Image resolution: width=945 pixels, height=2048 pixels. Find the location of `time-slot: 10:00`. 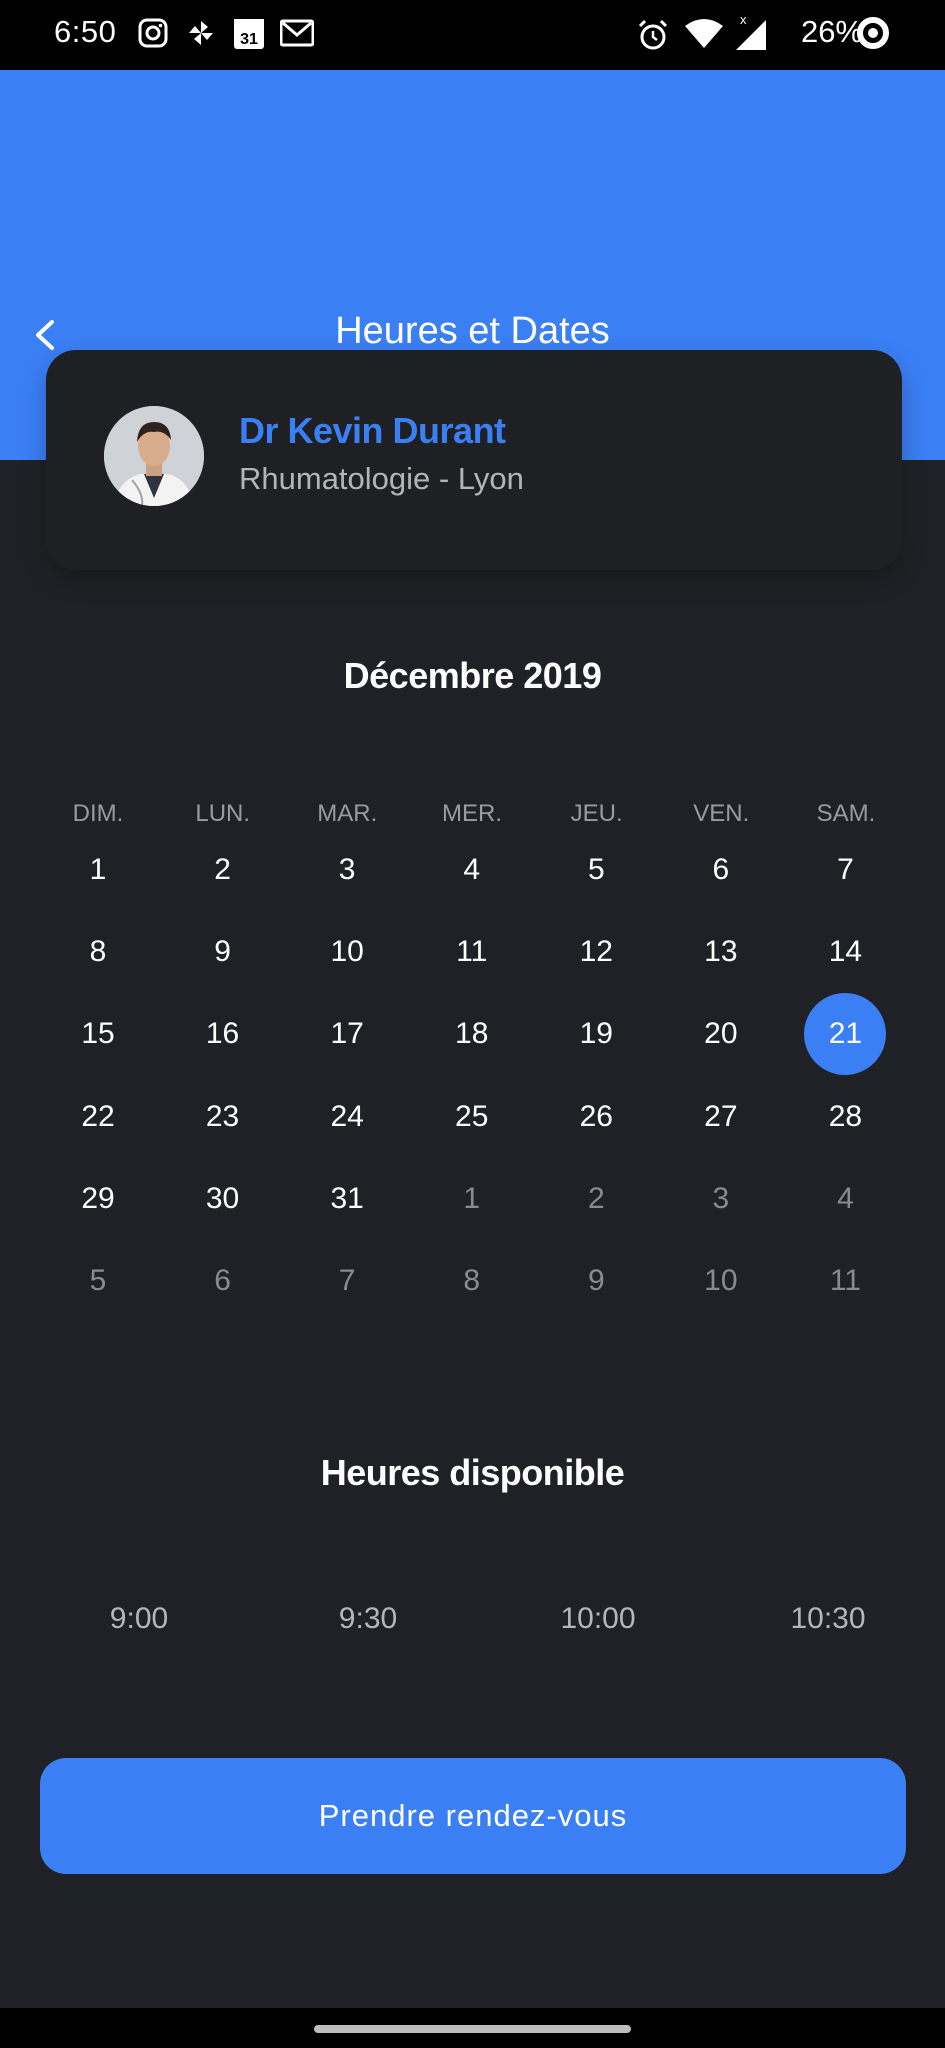

time-slot: 10:00 is located at coordinates (598, 1619).